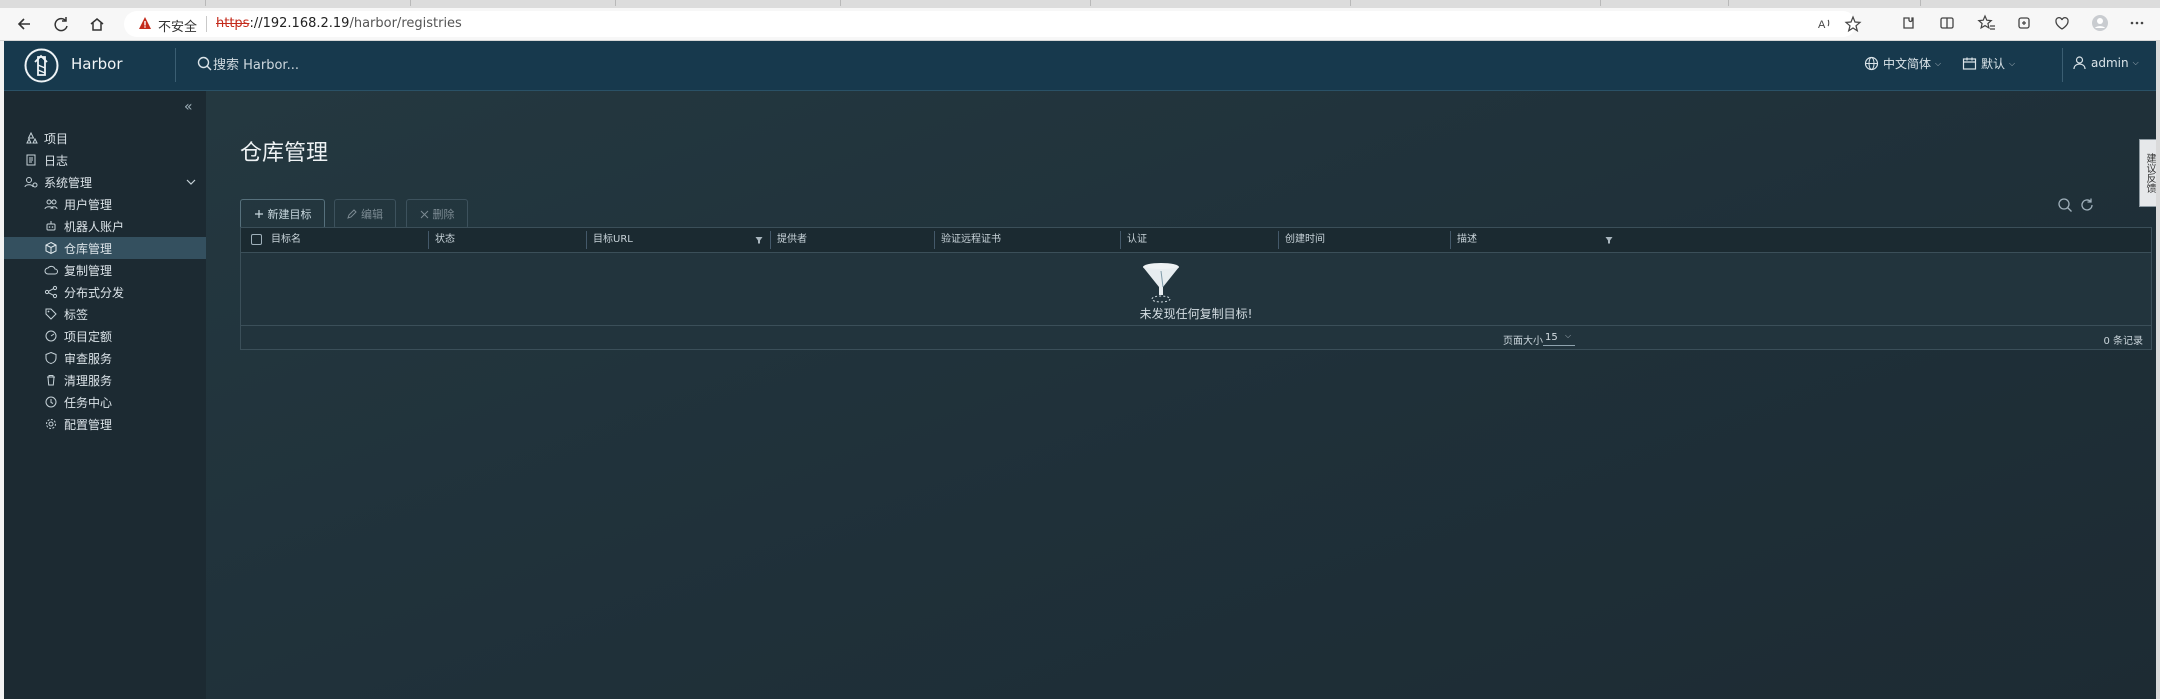  I want to click on tag-icon, so click(51, 314).